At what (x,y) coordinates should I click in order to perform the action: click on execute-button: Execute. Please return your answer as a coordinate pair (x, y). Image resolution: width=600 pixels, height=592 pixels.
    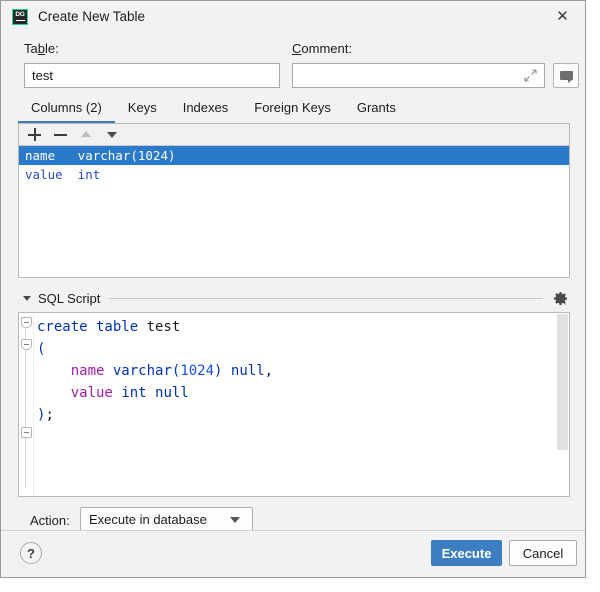
    Looking at the image, I should click on (466, 553).